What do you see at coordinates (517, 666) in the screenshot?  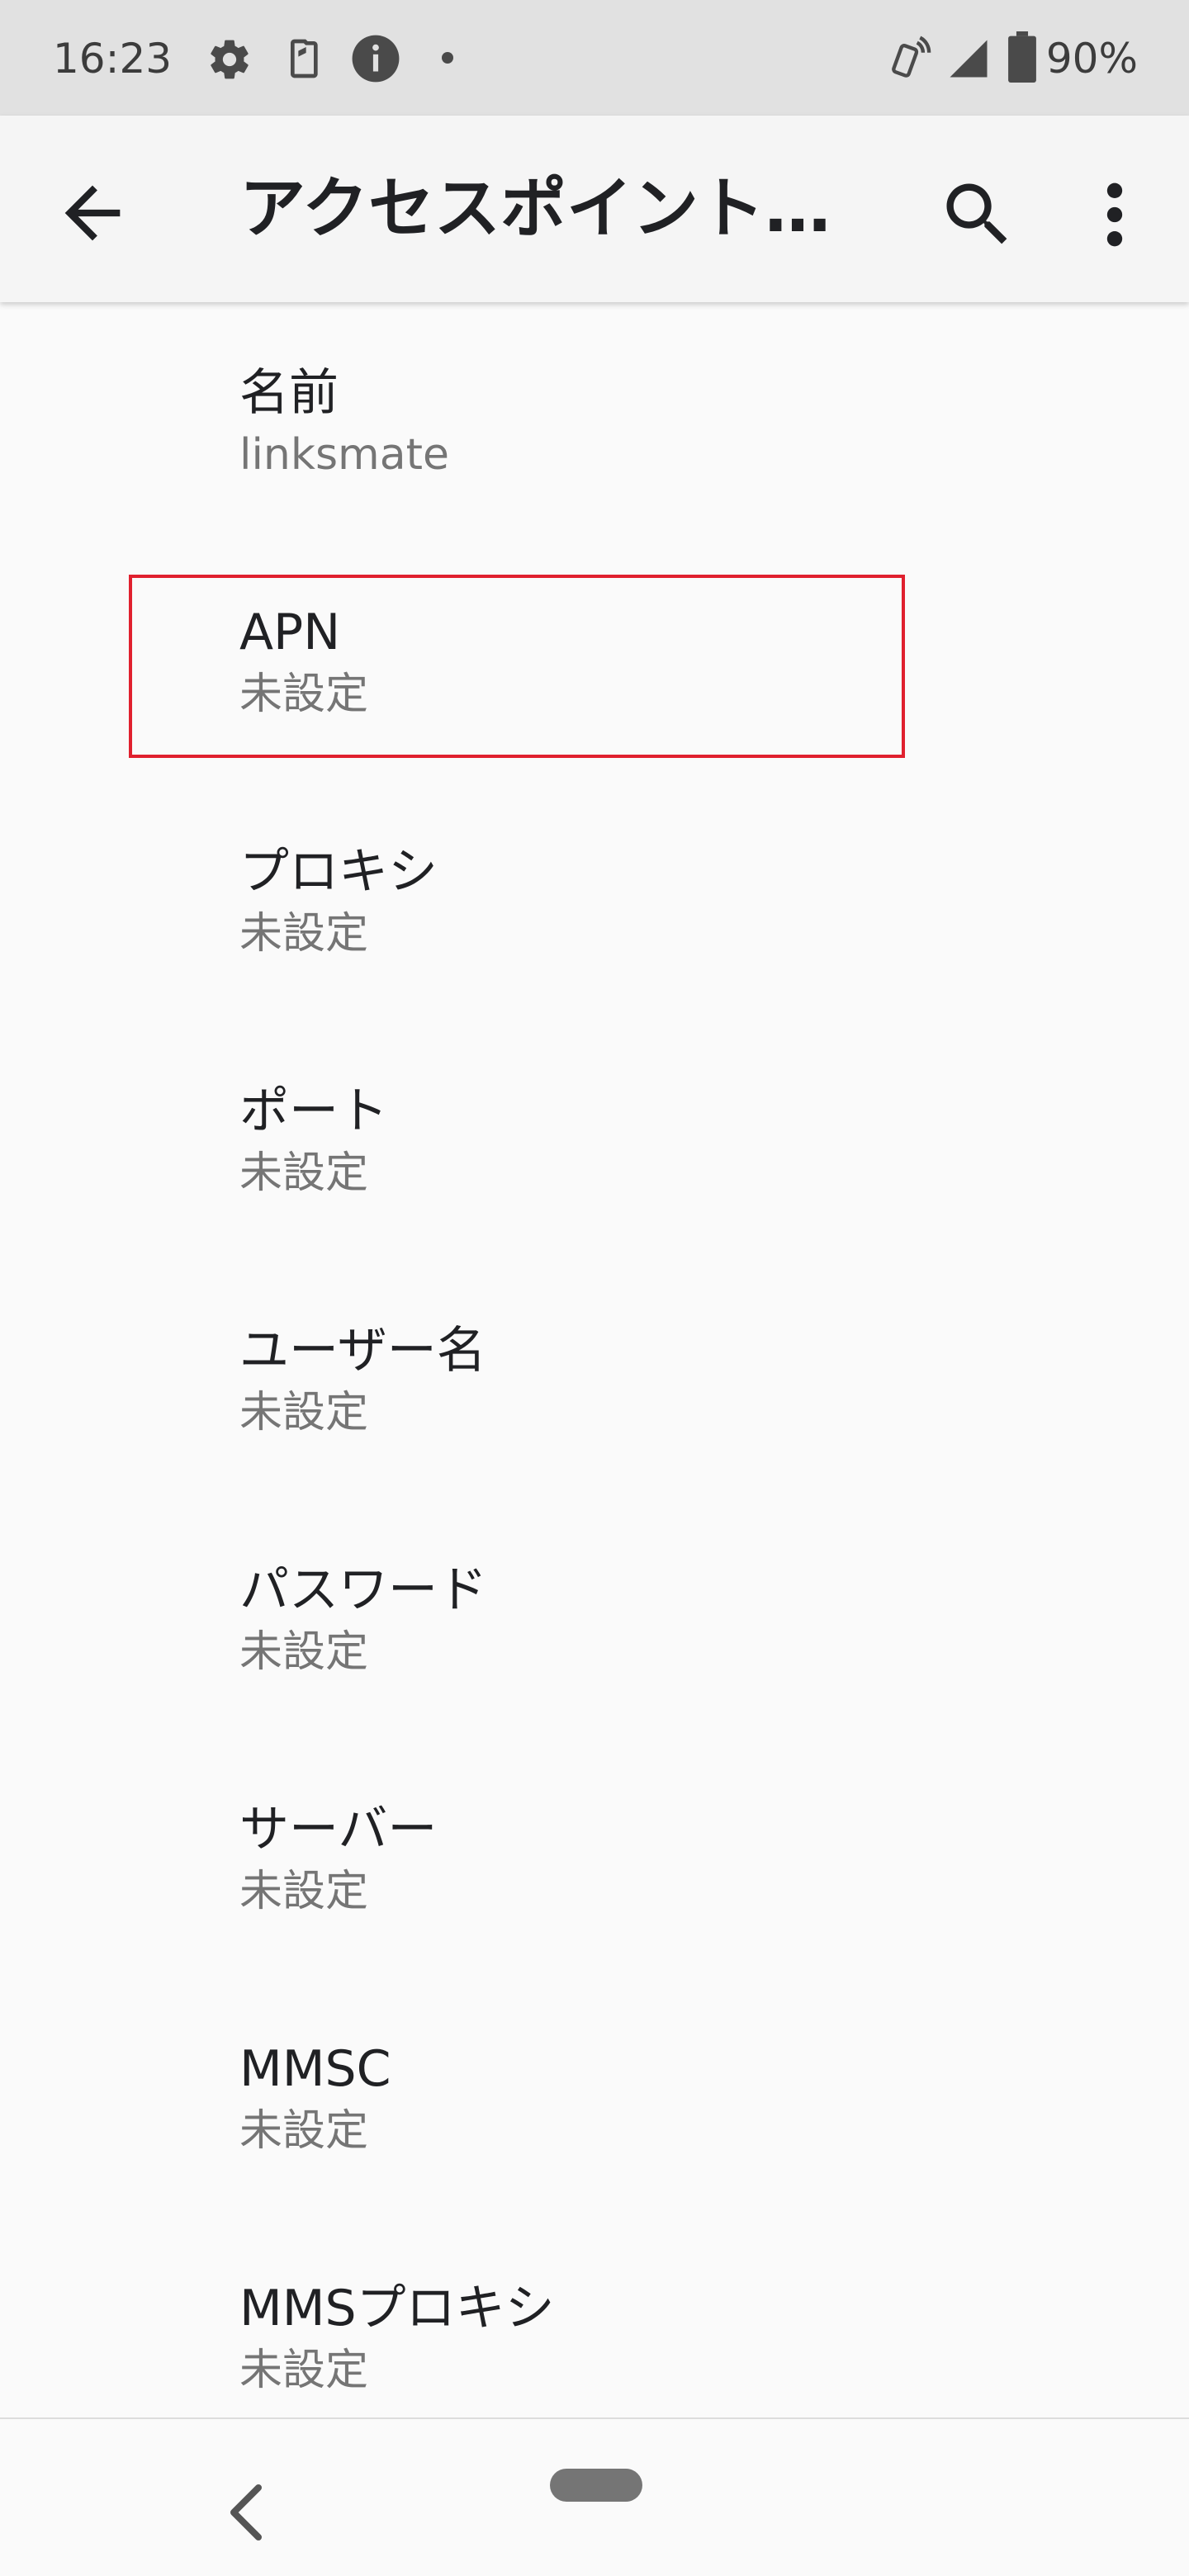 I see `highlight-box` at bounding box center [517, 666].